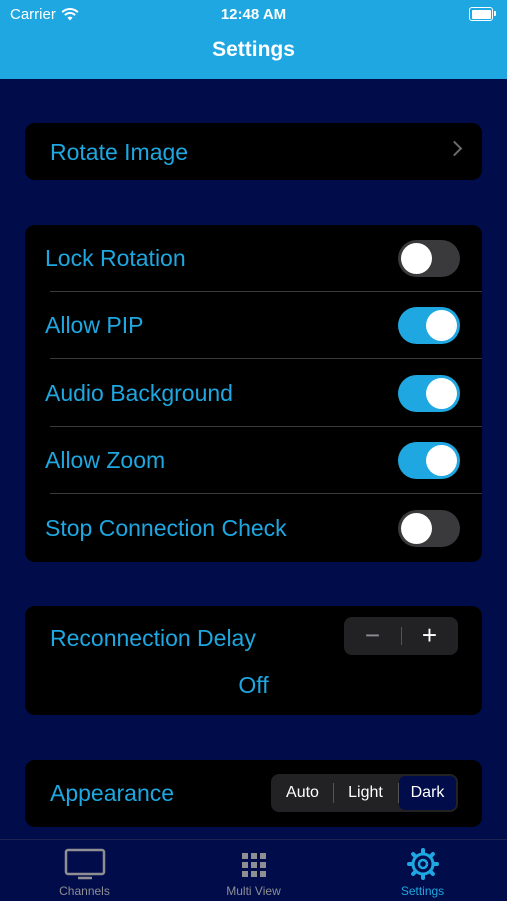  I want to click on chevron-right-icon, so click(454, 148).